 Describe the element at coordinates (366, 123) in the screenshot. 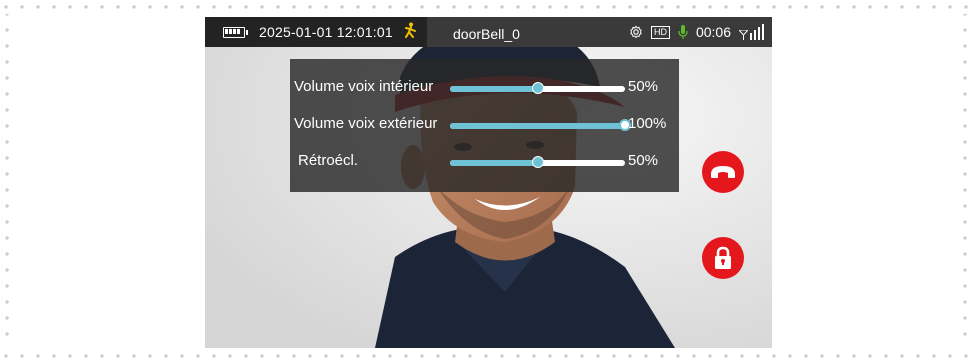

I see `outdoor-volume-label: Volume voix extérieur` at that location.